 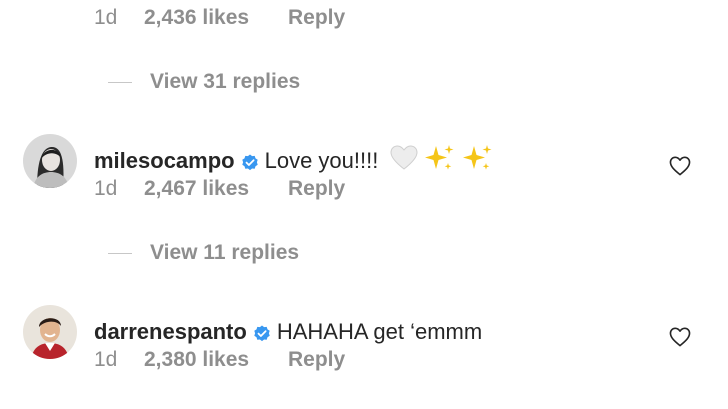 I want to click on view-replies-label: View 11 replies, so click(x=225, y=252).